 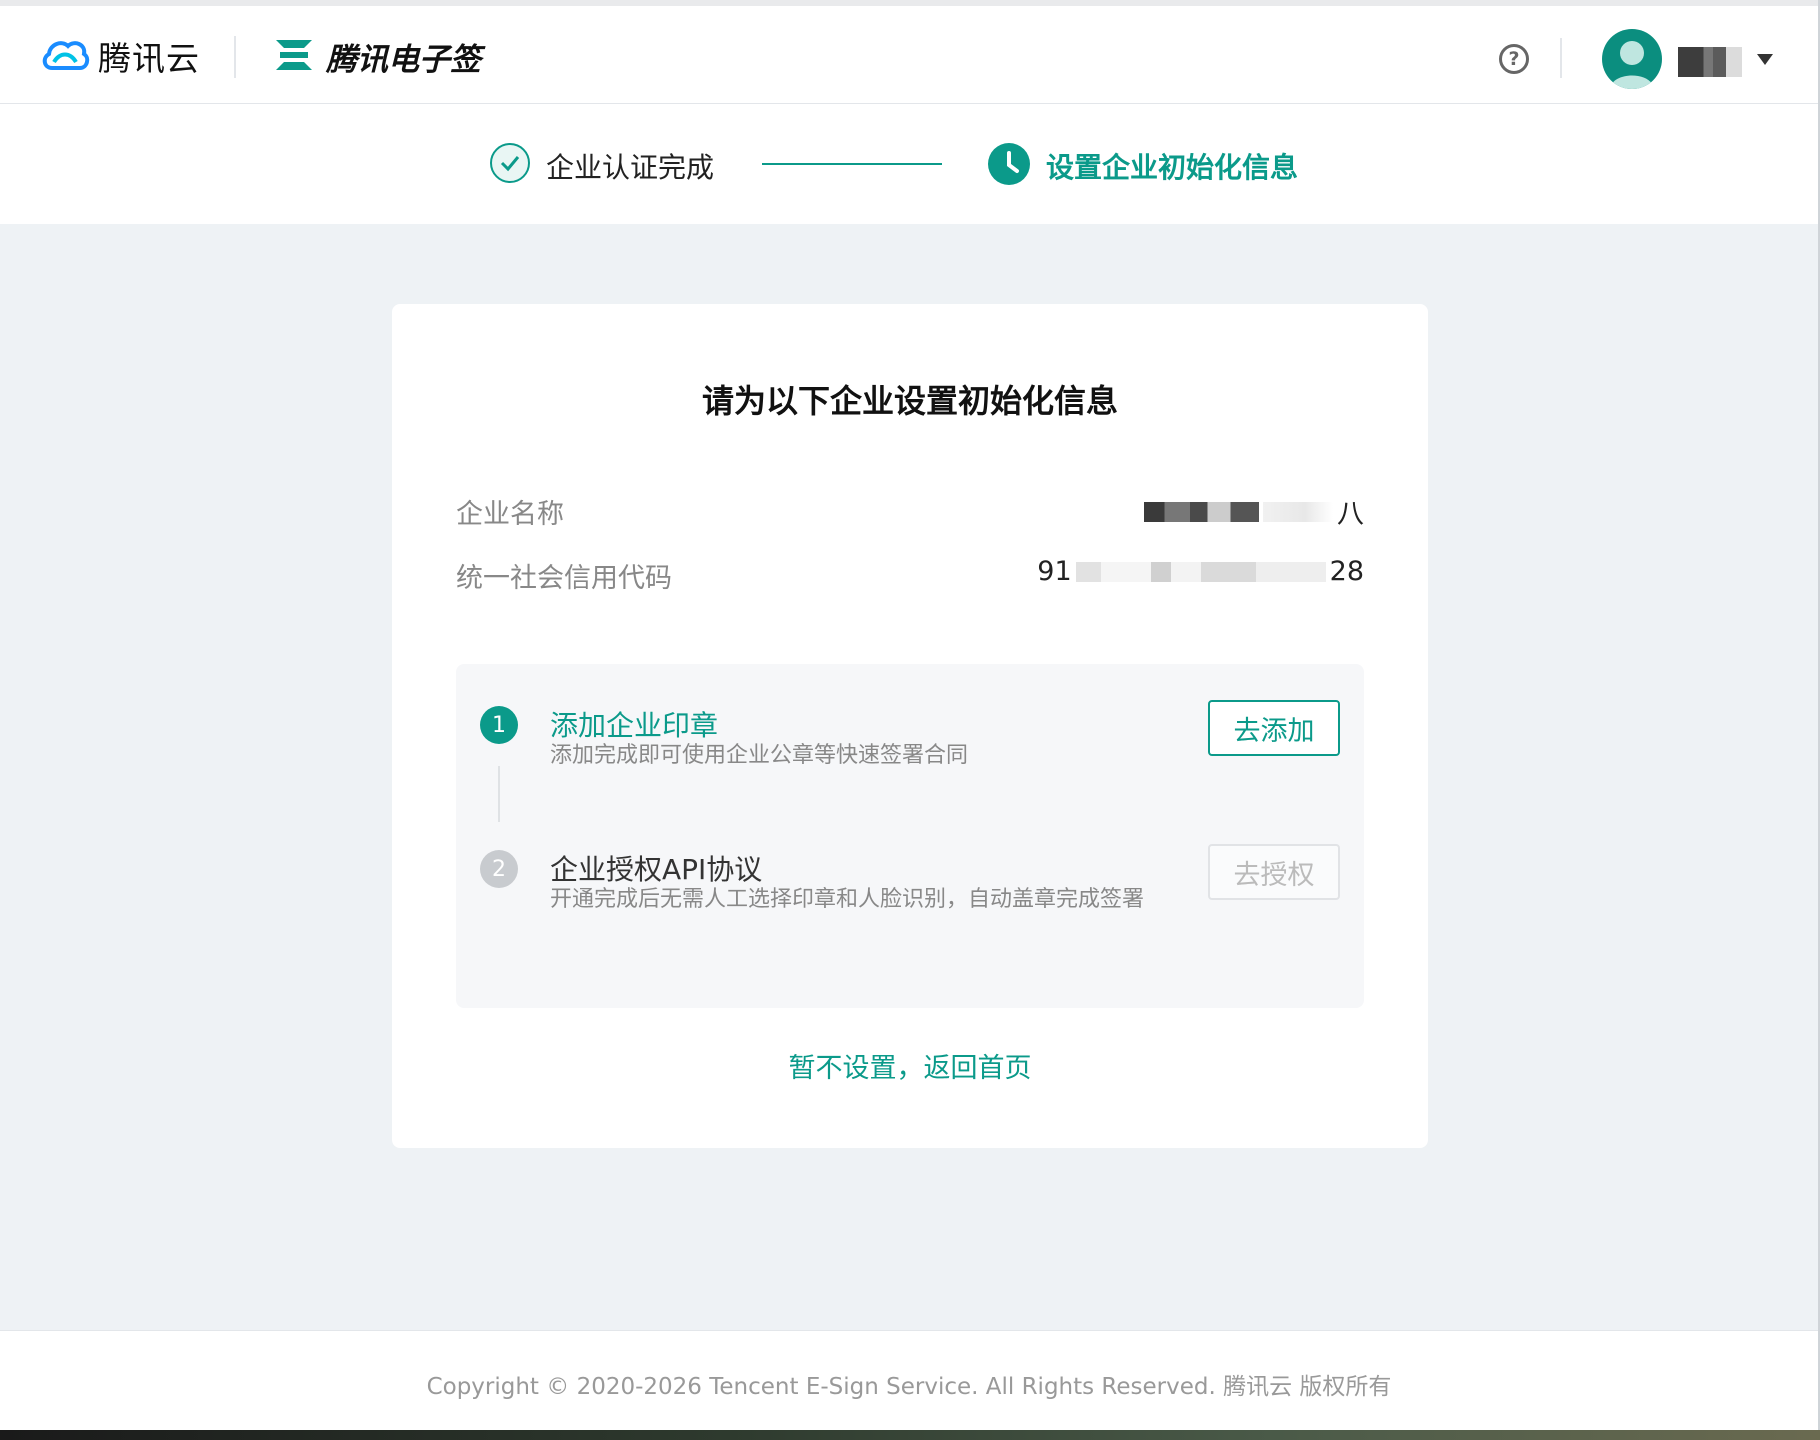 I want to click on brand-divider, so click(x=235, y=57).